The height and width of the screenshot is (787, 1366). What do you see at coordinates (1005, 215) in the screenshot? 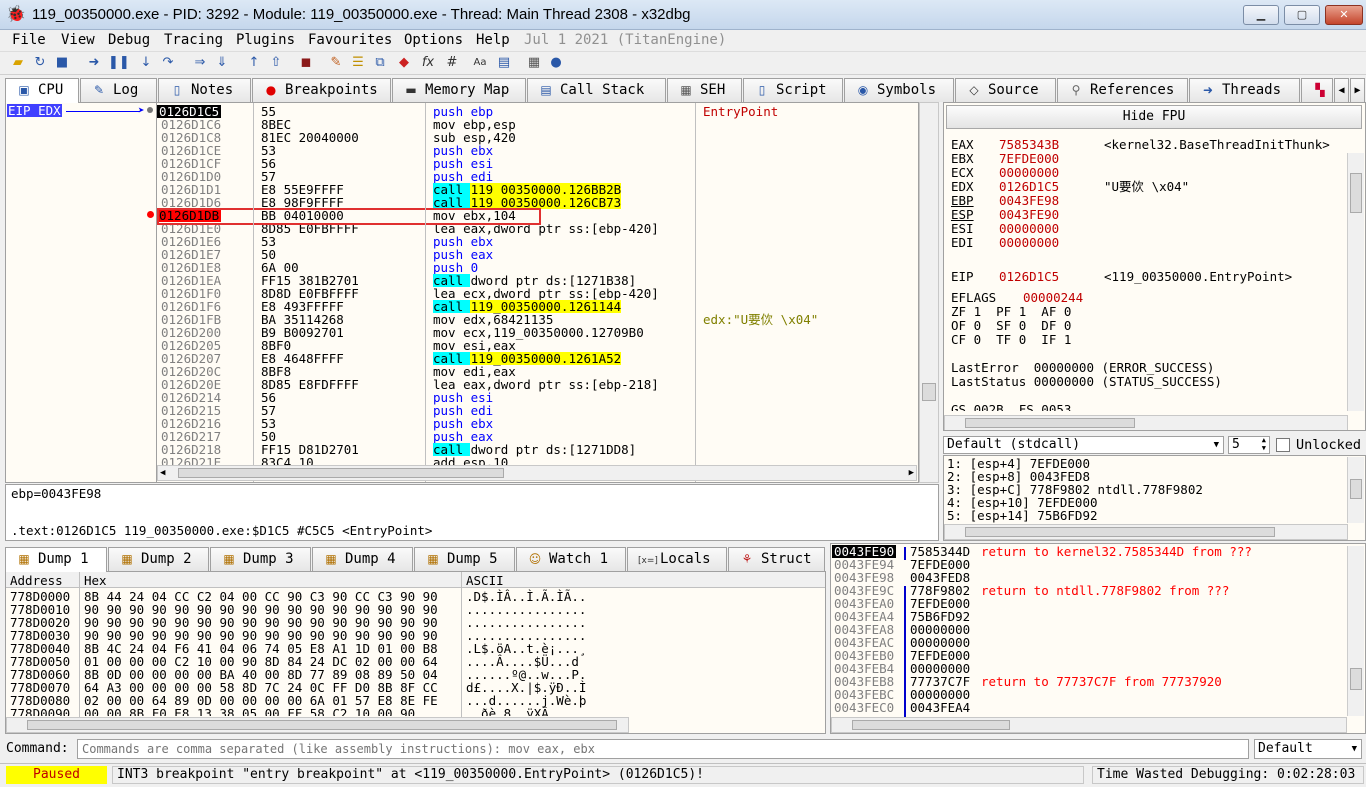
I see `register-esp: ESP 0043FE90` at bounding box center [1005, 215].